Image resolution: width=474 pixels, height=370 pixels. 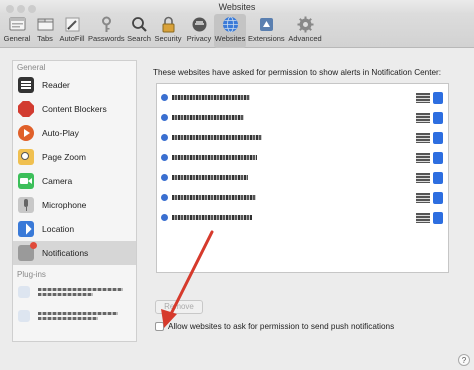 What do you see at coordinates (74, 205) in the screenshot?
I see `sidebar-item-microphone: Microphone` at bounding box center [74, 205].